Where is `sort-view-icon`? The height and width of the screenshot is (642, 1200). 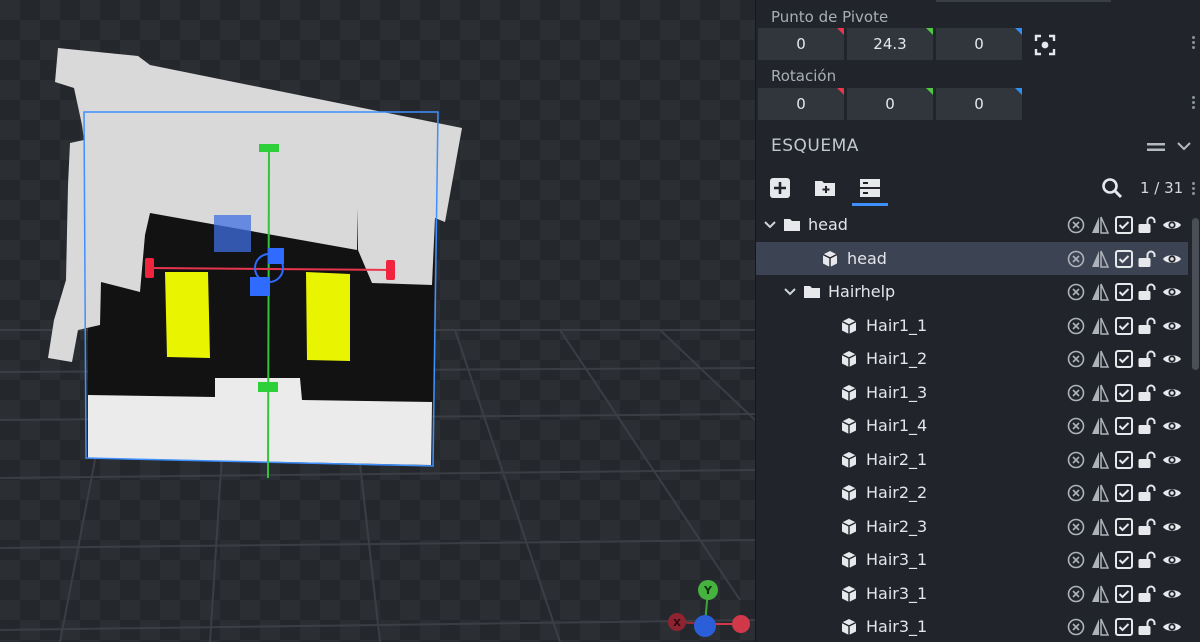
sort-view-icon is located at coordinates (870, 188).